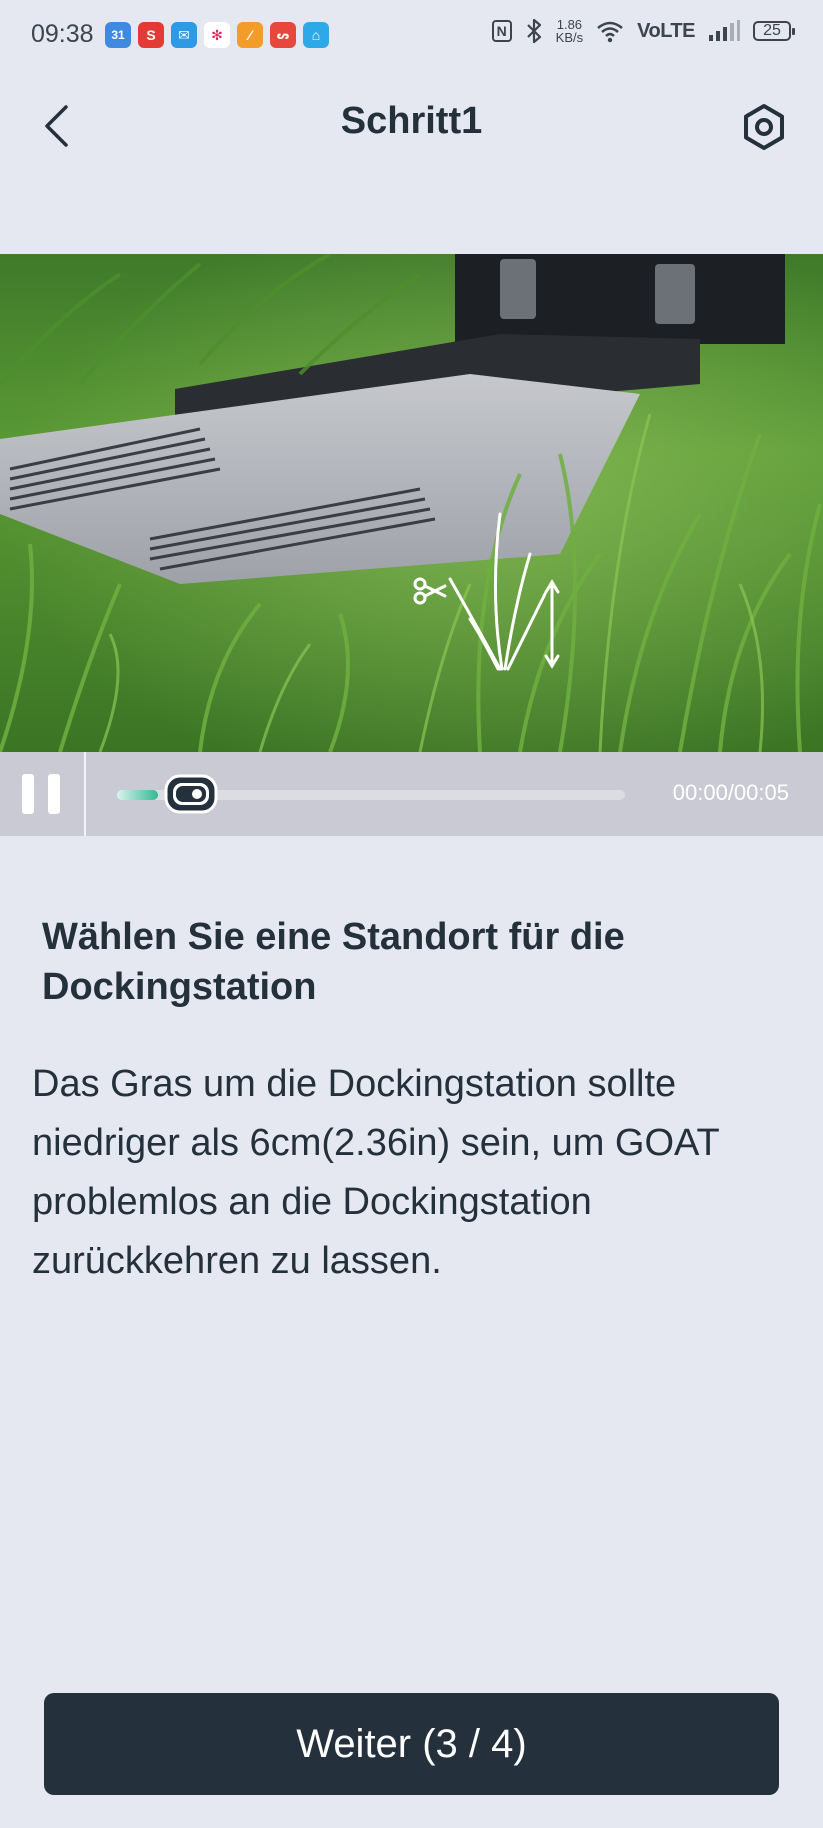 The height and width of the screenshot is (1828, 823). I want to click on red-app-icon: ᔕ, so click(283, 35).